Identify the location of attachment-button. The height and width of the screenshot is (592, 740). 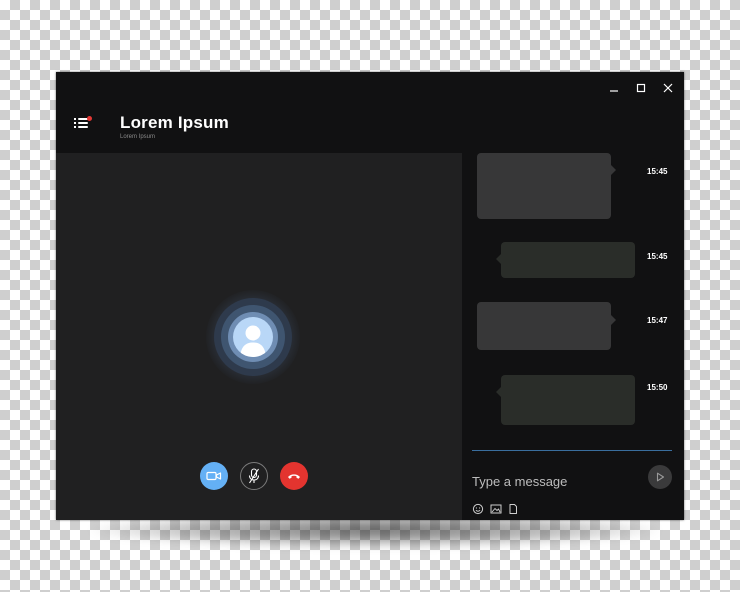
(513, 508).